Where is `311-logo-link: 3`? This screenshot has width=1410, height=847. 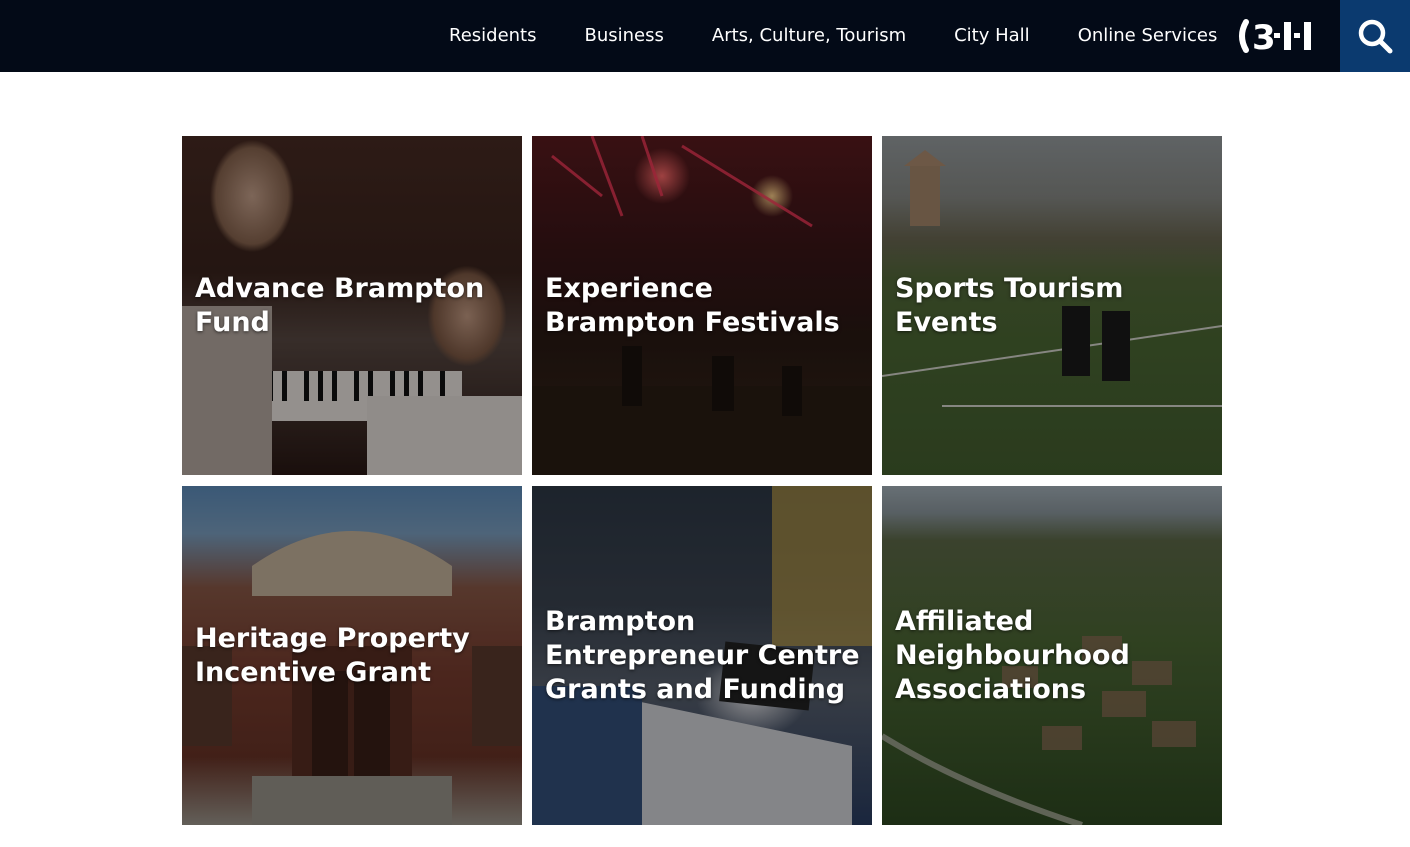
311-logo-link: 3 is located at coordinates (1278, 36).